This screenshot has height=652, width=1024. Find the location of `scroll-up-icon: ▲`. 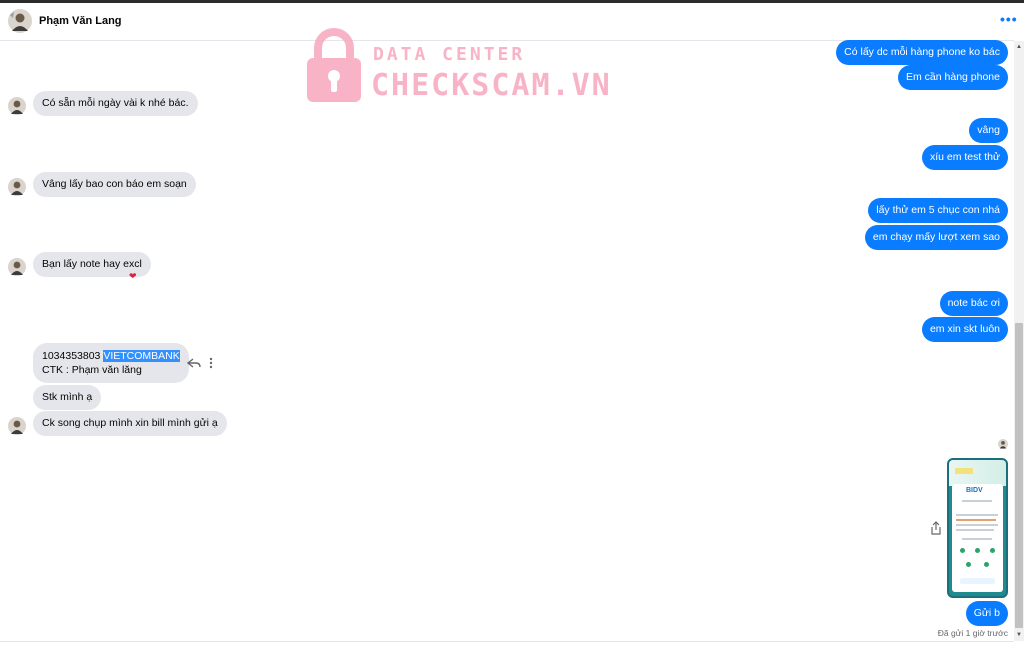

scroll-up-icon: ▲ is located at coordinates (1019, 47).